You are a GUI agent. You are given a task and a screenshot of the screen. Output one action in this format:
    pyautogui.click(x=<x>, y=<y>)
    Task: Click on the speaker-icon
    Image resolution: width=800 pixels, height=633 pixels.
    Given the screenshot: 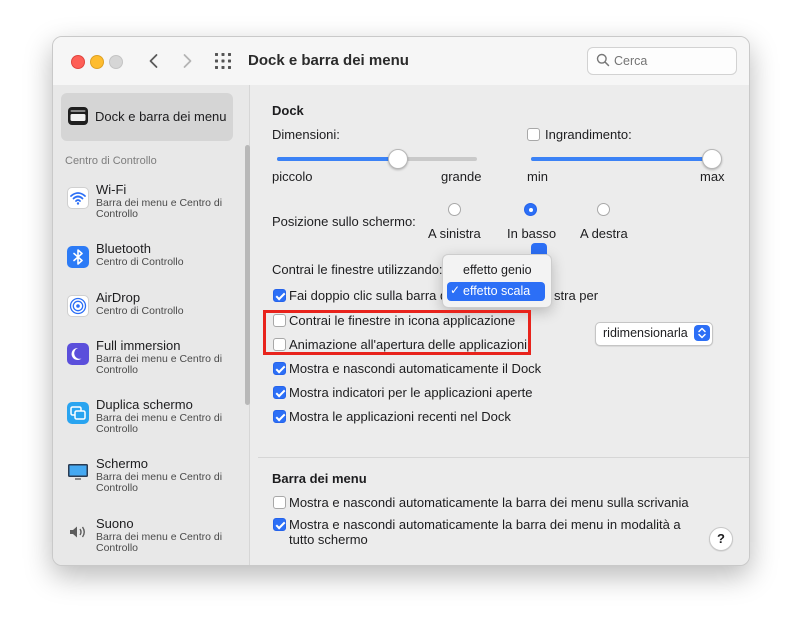 What is the action you would take?
    pyautogui.click(x=78, y=532)
    